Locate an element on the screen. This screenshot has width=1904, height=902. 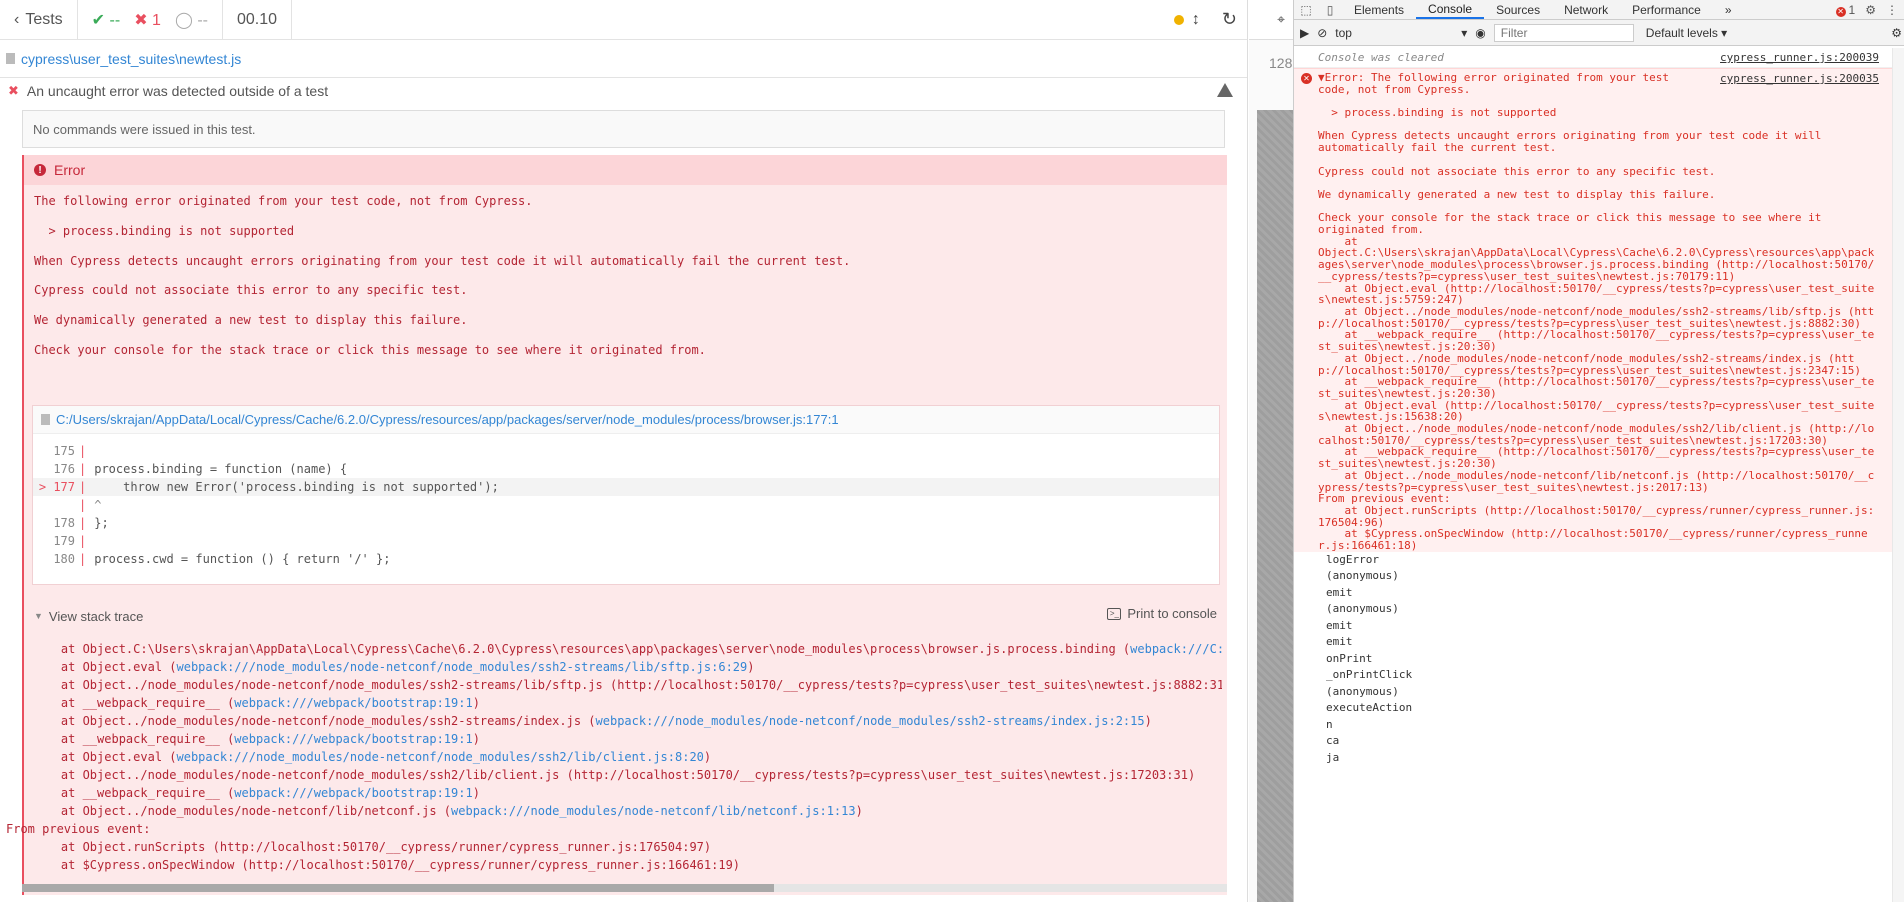
inspect-element-icon: ⬚ is located at coordinates (1306, 9).